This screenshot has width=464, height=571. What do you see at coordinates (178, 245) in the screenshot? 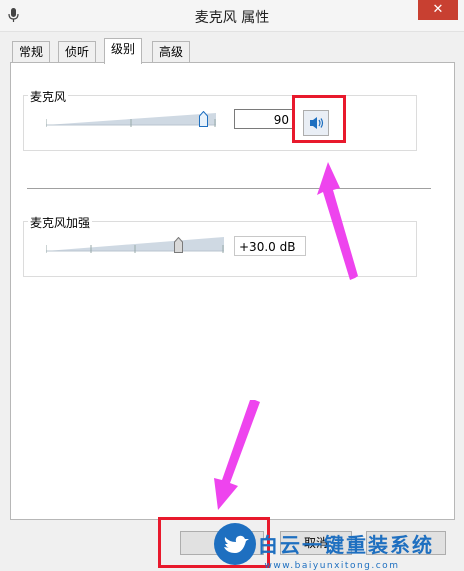
I see `boost-slider-thumb` at bounding box center [178, 245].